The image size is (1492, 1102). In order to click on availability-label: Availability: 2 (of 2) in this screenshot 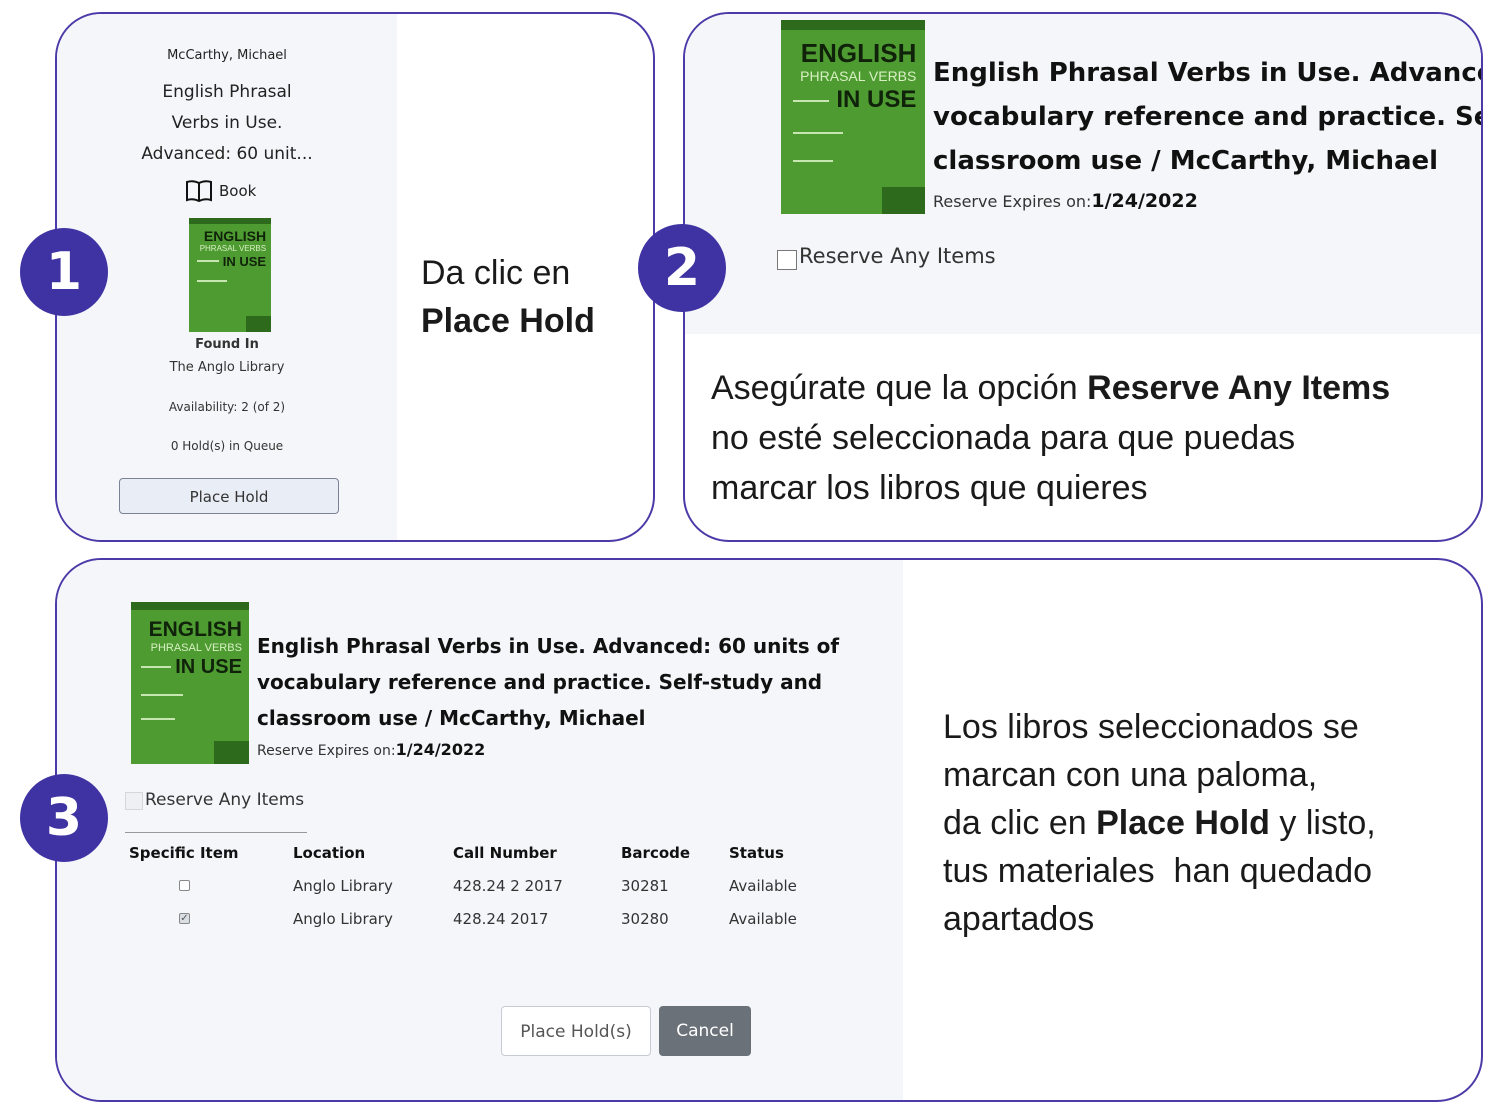, I will do `click(227, 407)`.